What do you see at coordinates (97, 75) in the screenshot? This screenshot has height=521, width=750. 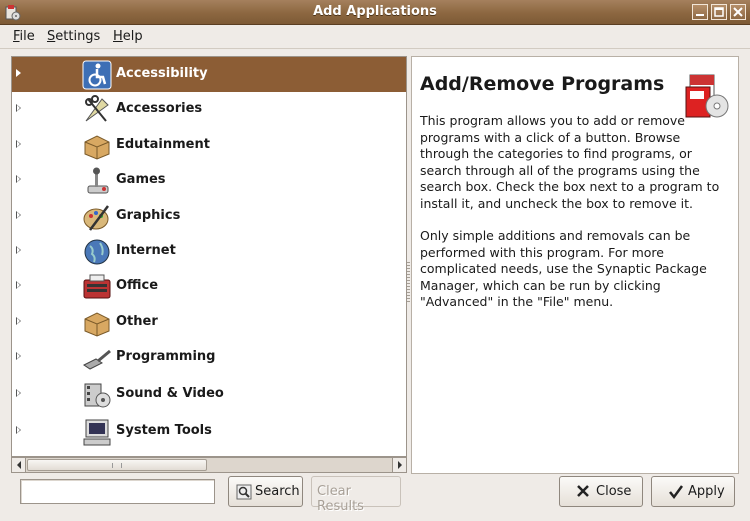 I see `accessibility-icon` at bounding box center [97, 75].